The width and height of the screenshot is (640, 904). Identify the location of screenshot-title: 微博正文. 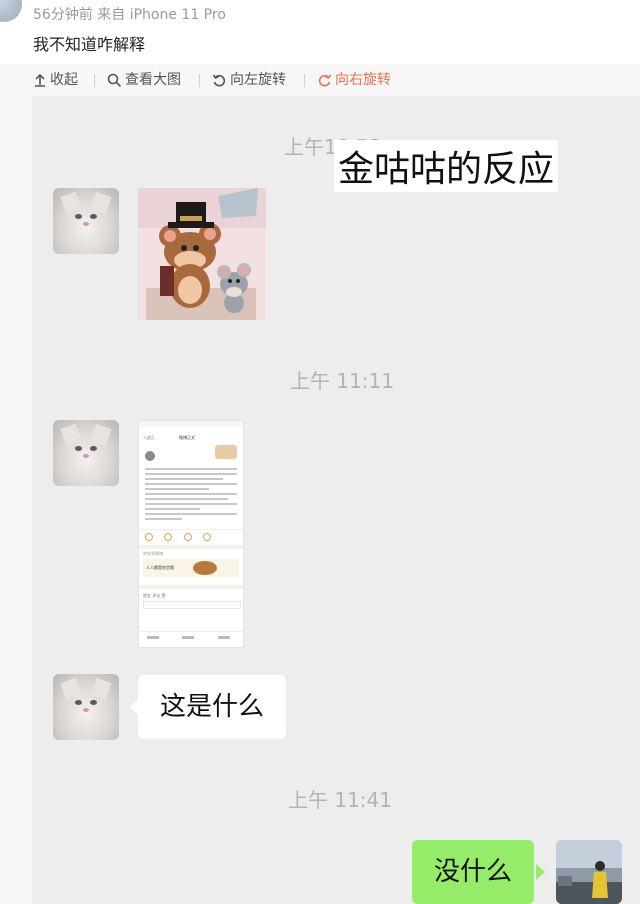
(187, 437).